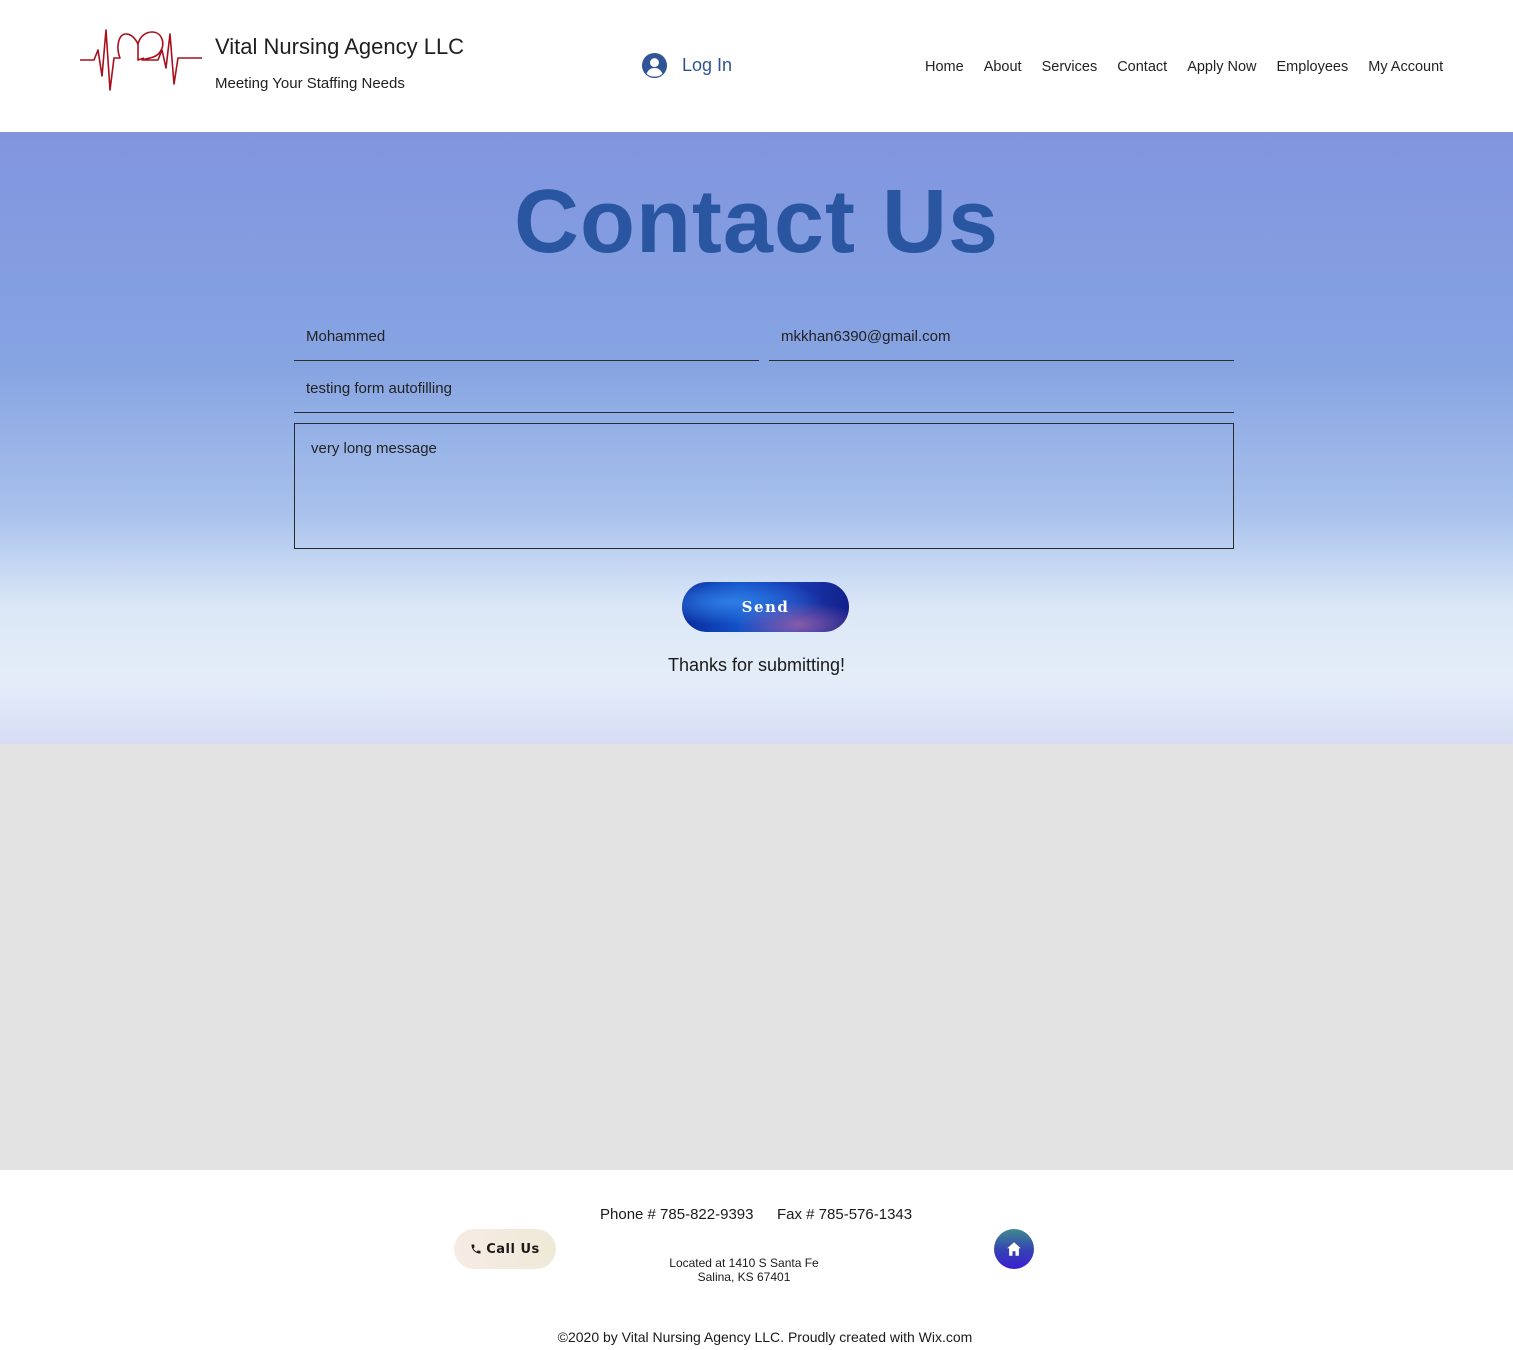 This screenshot has height=1350, width=1513. I want to click on call-us-button: Call Us, so click(505, 1249).